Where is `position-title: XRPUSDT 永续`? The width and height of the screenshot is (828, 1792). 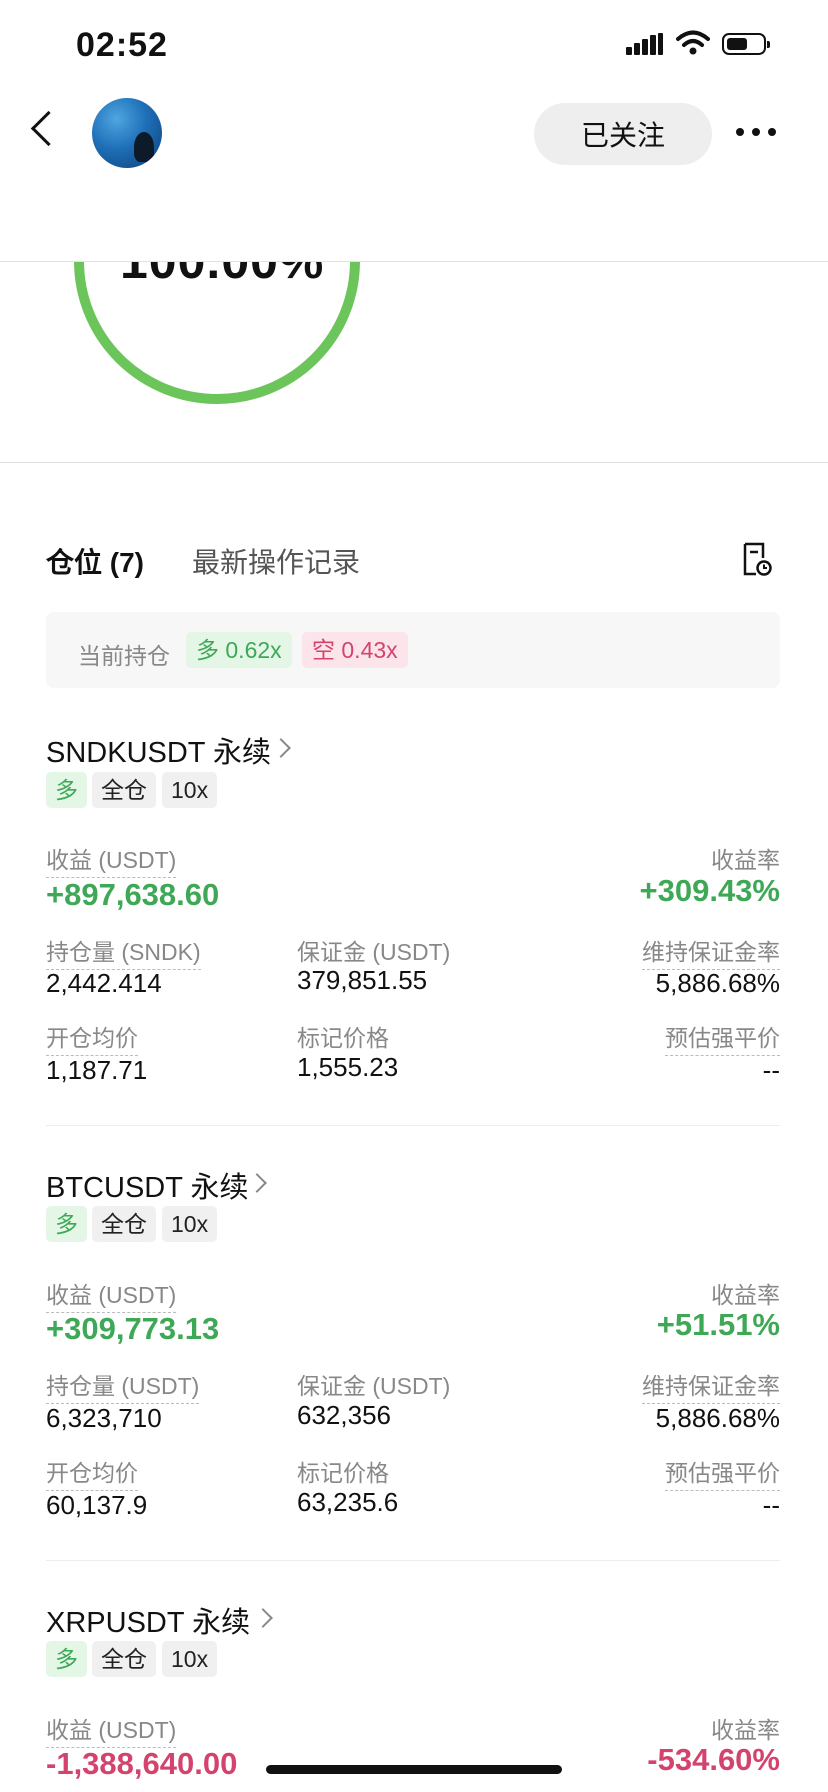
position-title: XRPUSDT 永续 is located at coordinates (148, 1620).